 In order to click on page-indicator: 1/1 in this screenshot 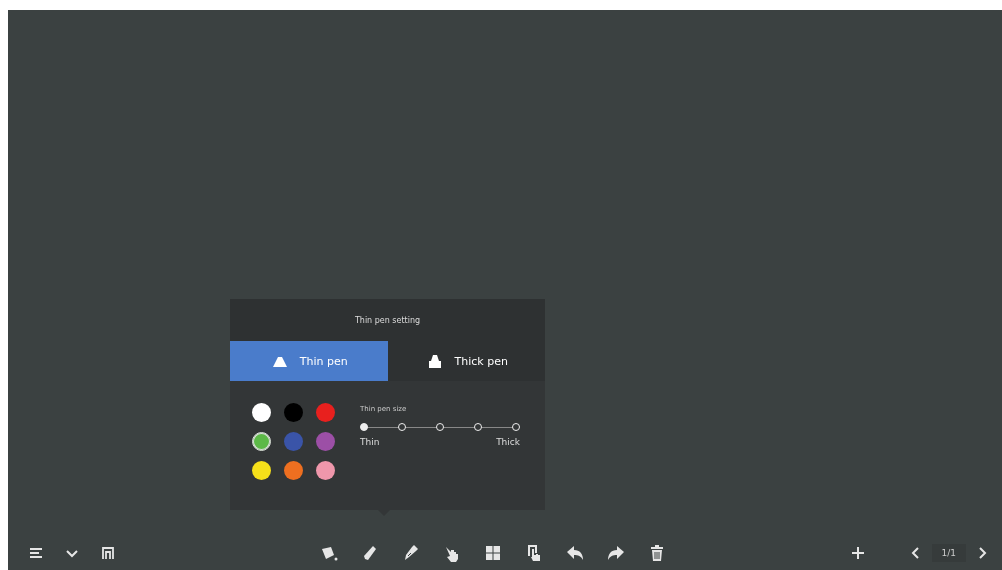, I will do `click(948, 553)`.